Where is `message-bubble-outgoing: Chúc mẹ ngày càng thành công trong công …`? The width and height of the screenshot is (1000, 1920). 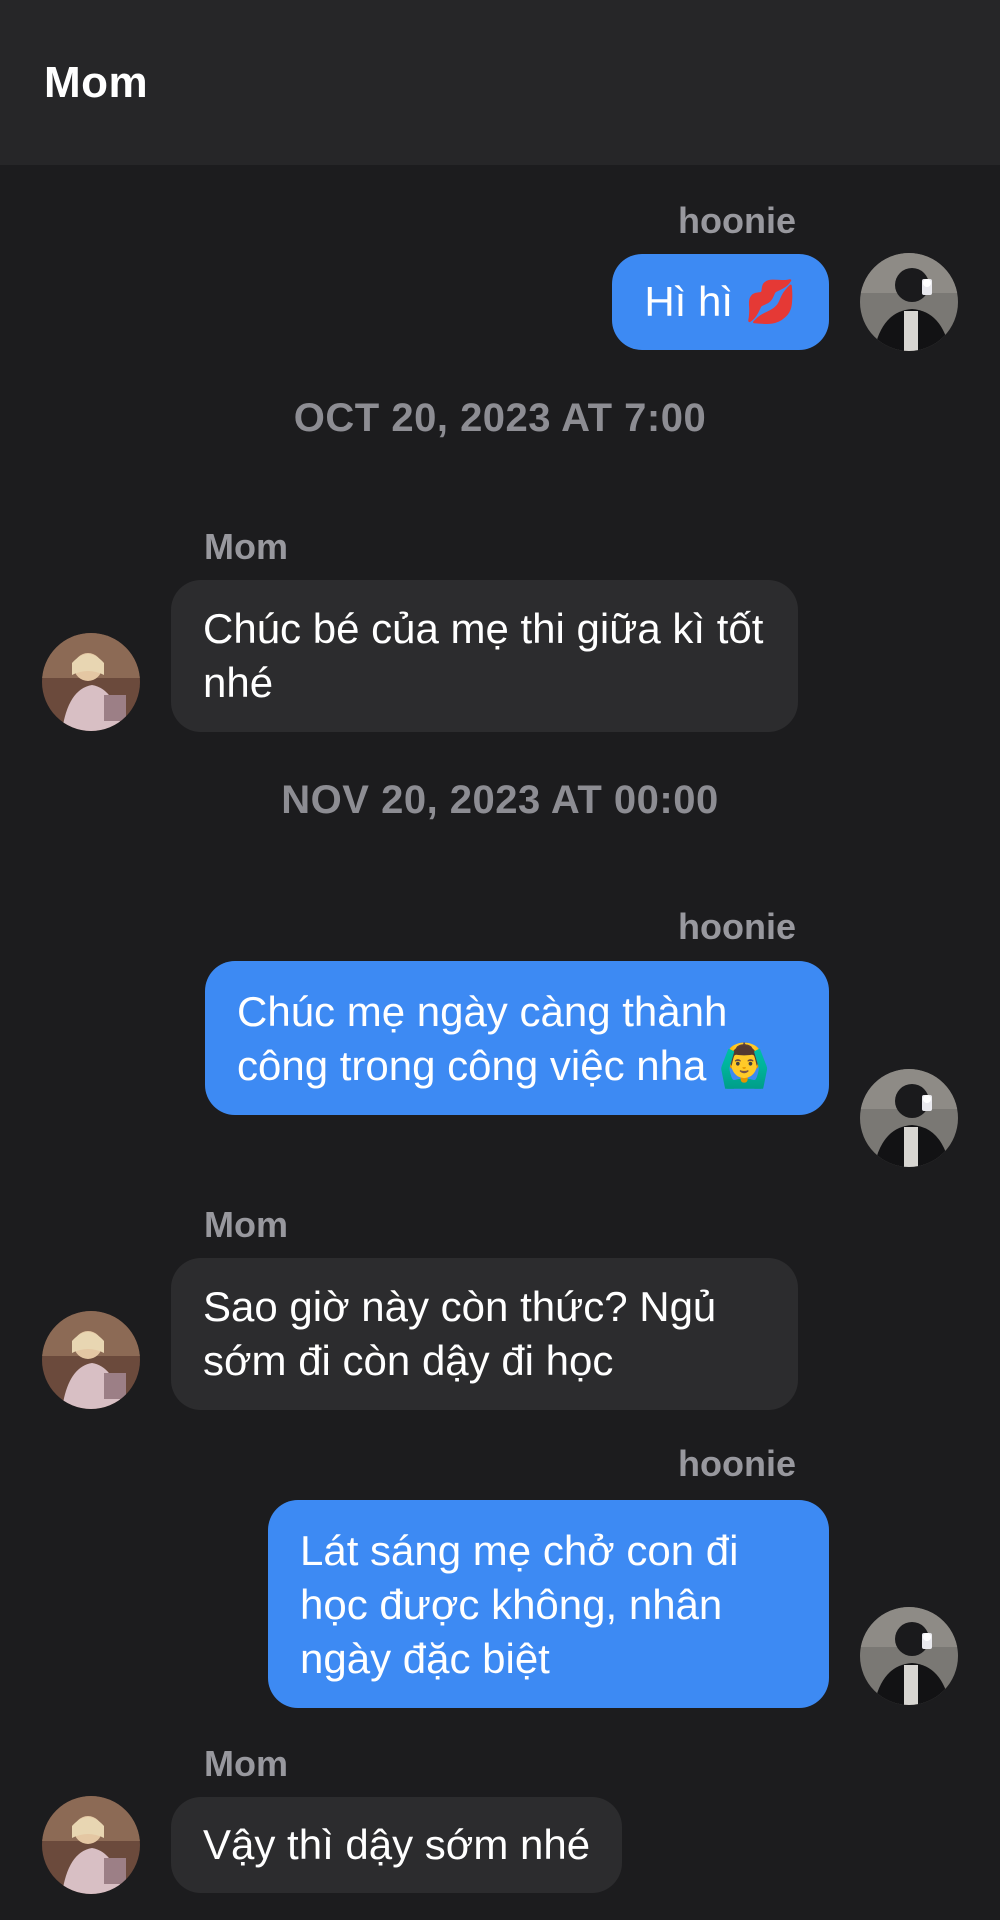
message-bubble-outgoing: Chúc mẹ ngày càng thành công trong công … is located at coordinates (517, 1038).